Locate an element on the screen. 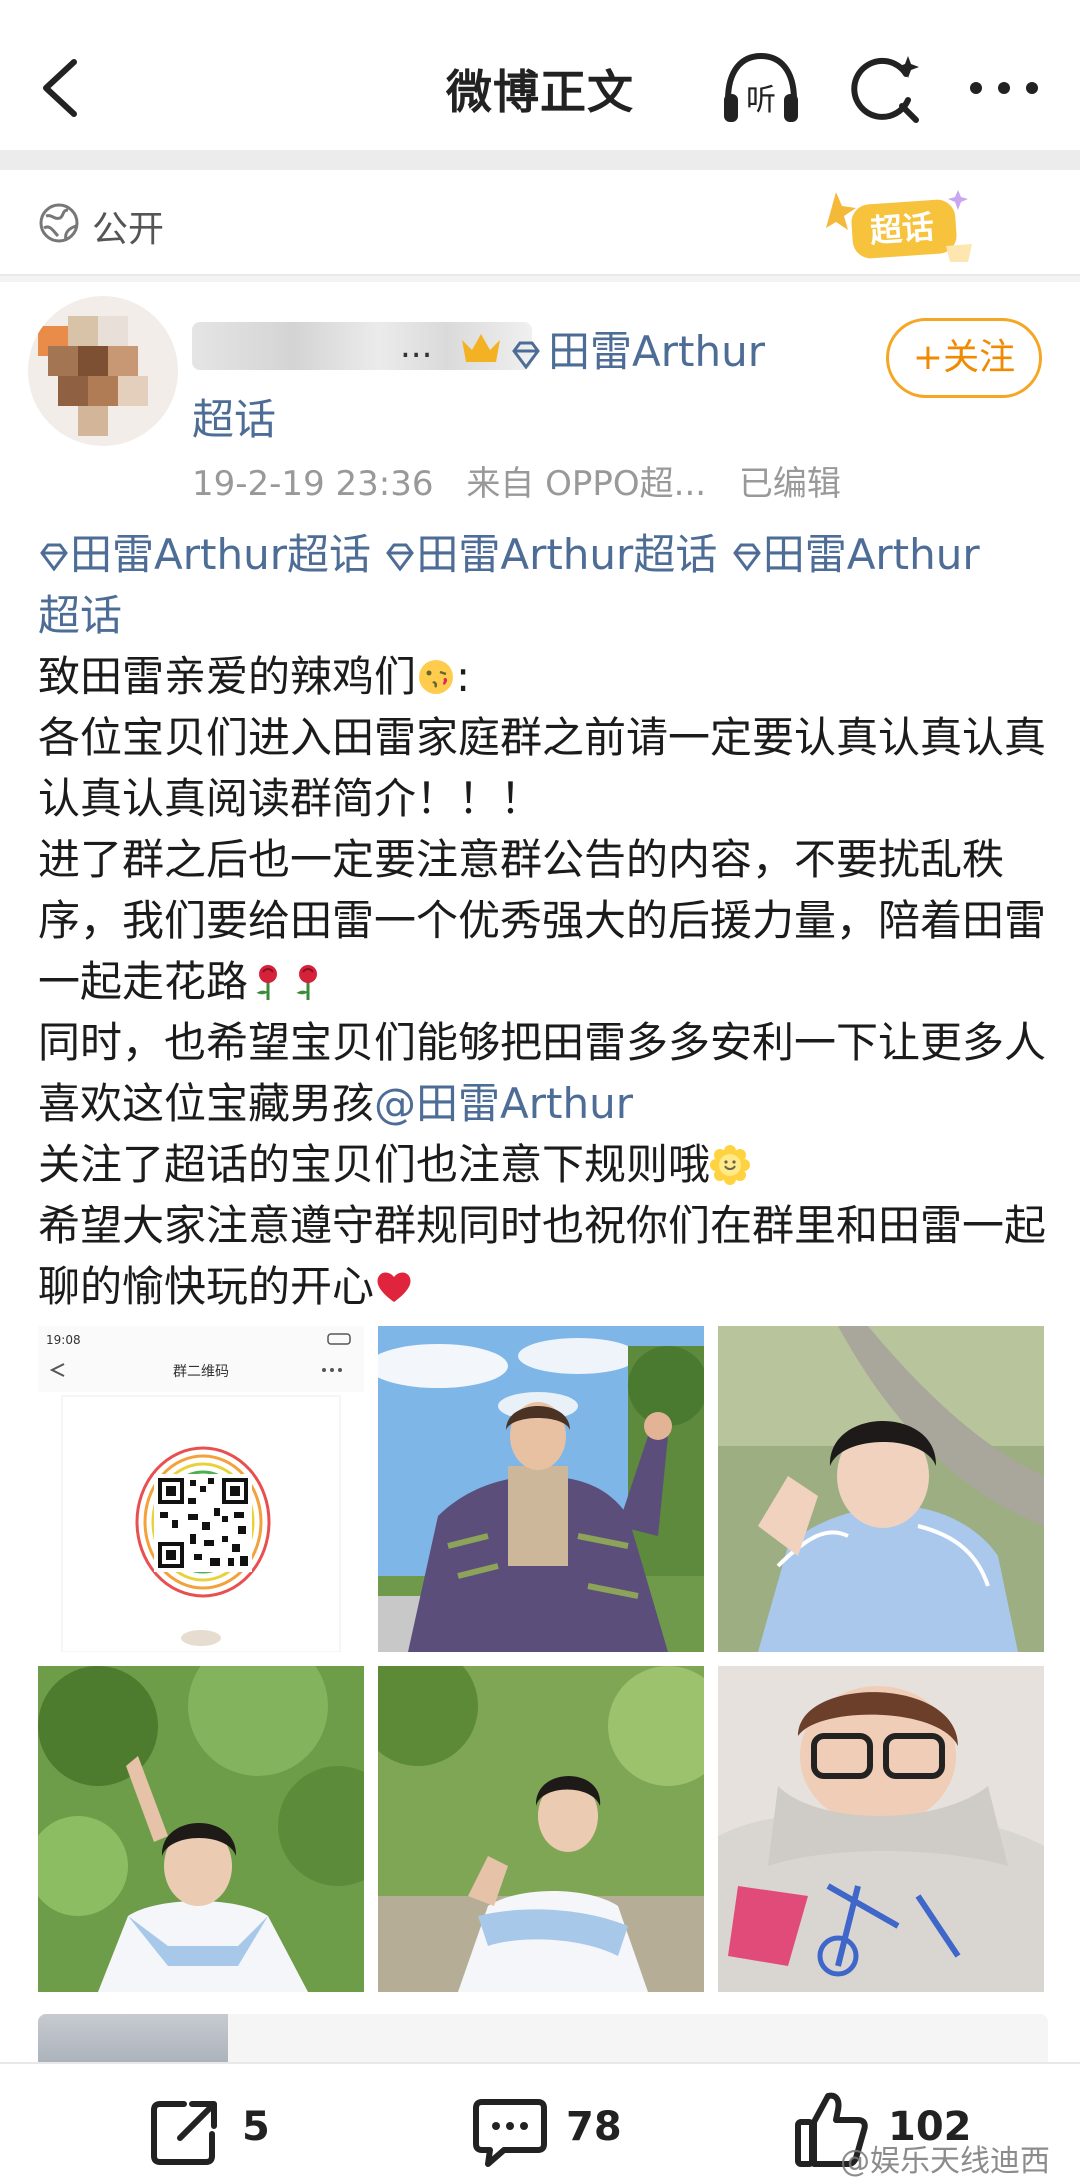 This screenshot has height=2183, width=1080. heart-emoji-icon is located at coordinates (394, 1287).